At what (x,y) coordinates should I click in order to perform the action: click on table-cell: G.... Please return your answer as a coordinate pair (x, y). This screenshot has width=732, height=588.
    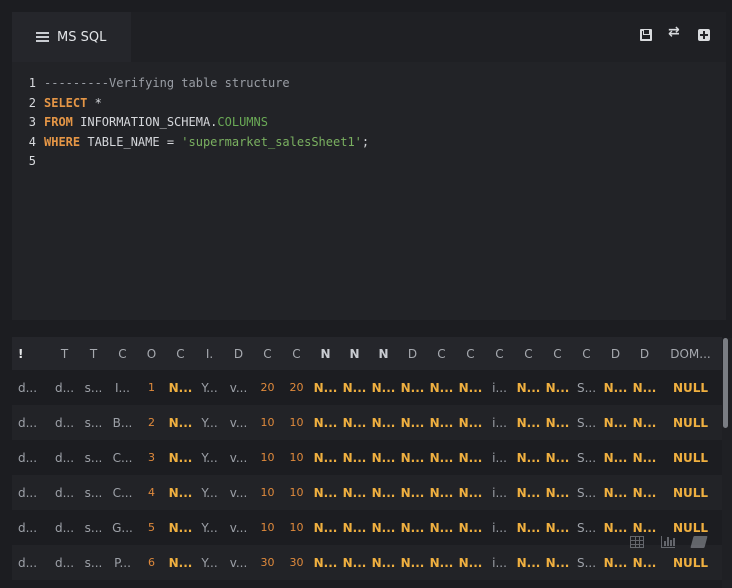
    Looking at the image, I should click on (122, 527).